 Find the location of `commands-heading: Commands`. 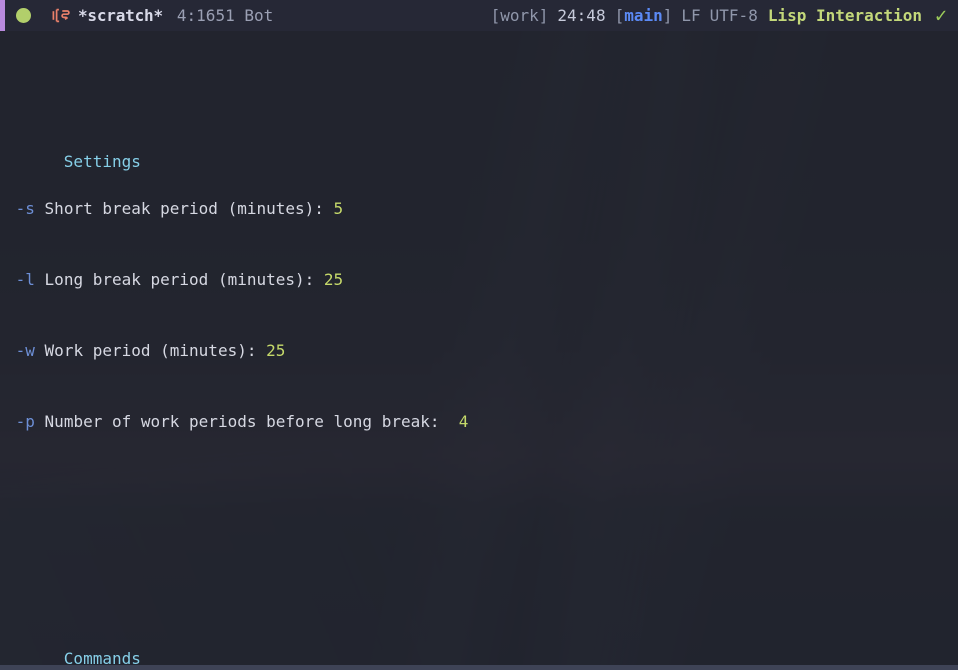

commands-heading: Commands is located at coordinates (482, 645).